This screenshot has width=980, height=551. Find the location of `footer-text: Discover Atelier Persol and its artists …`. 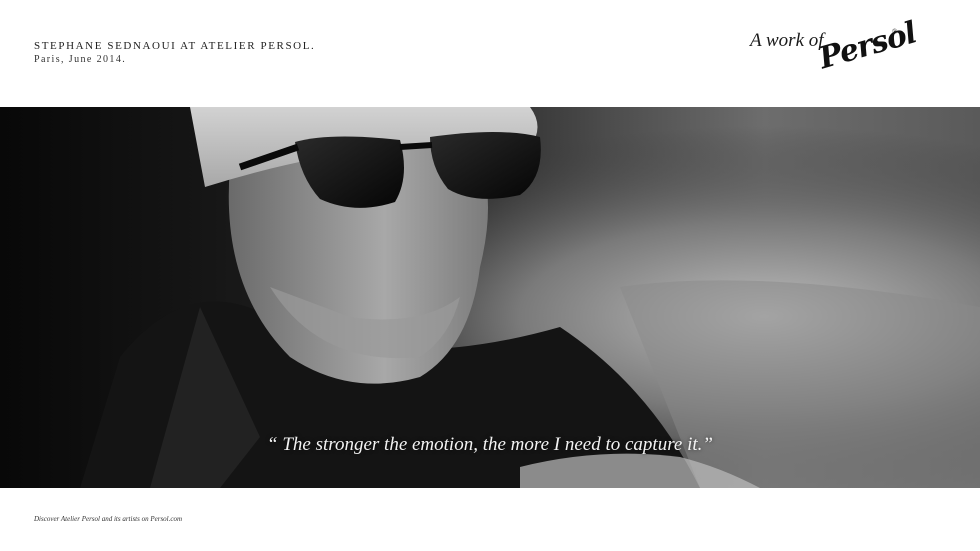

footer-text: Discover Atelier Persol and its artists … is located at coordinates (108, 519).